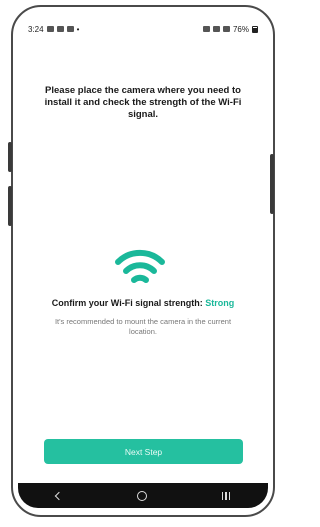 The width and height of the screenshot is (320, 527). I want to click on battery-percent: 76%, so click(240, 29).